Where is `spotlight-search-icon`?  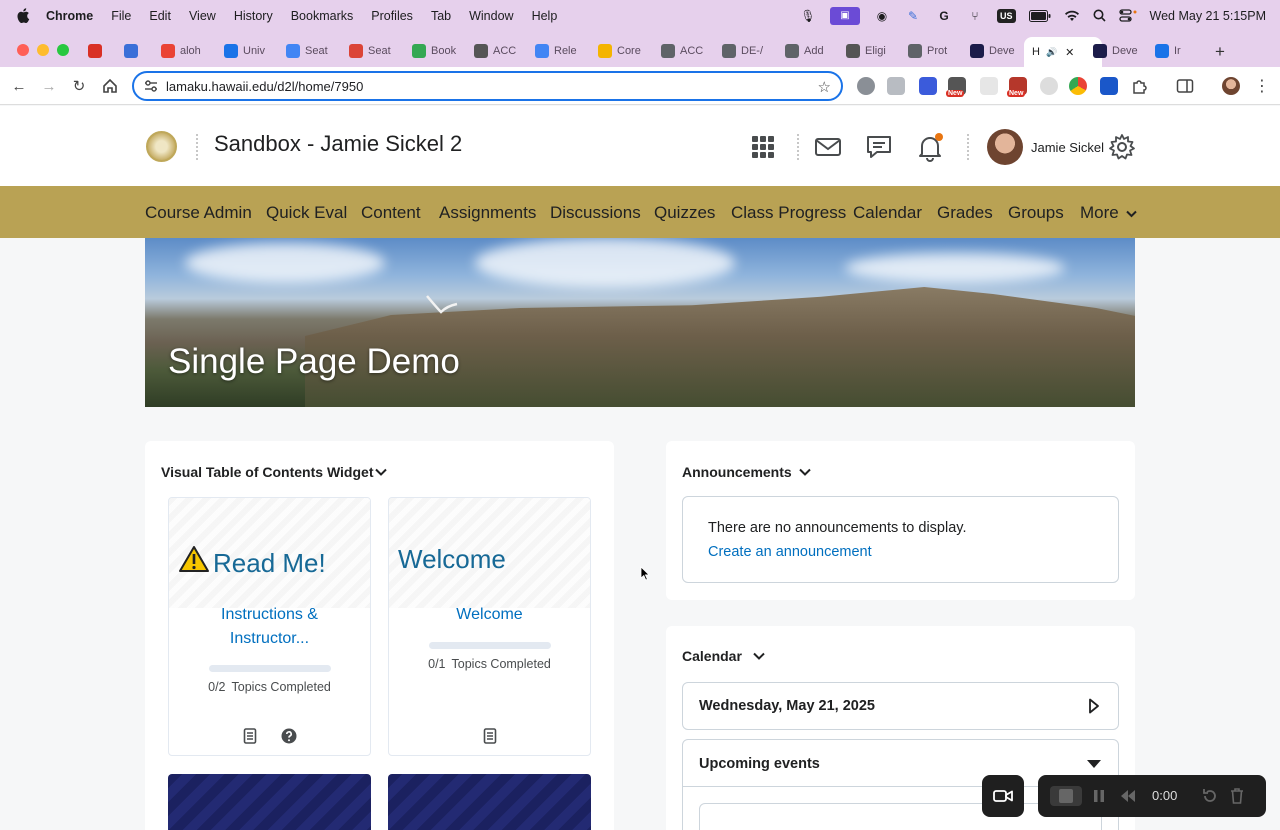 spotlight-search-icon is located at coordinates (1099, 15).